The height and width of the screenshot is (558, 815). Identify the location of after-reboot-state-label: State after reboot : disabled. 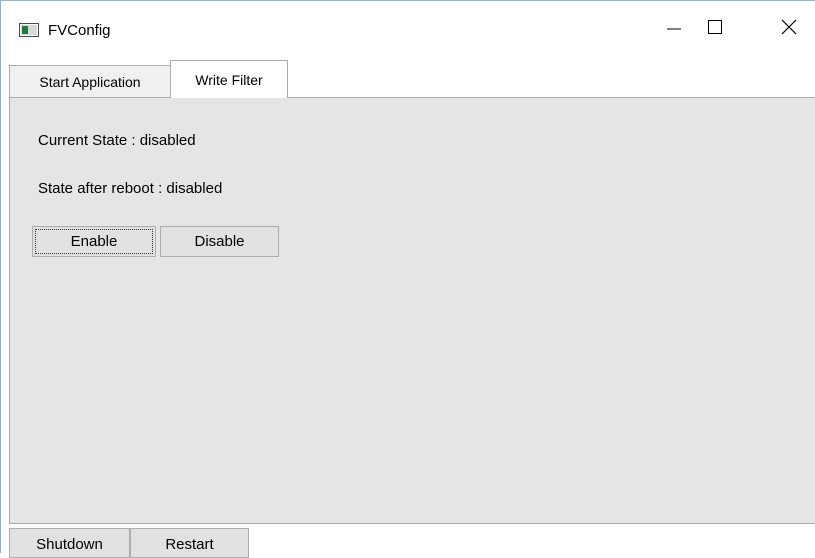
(130, 188).